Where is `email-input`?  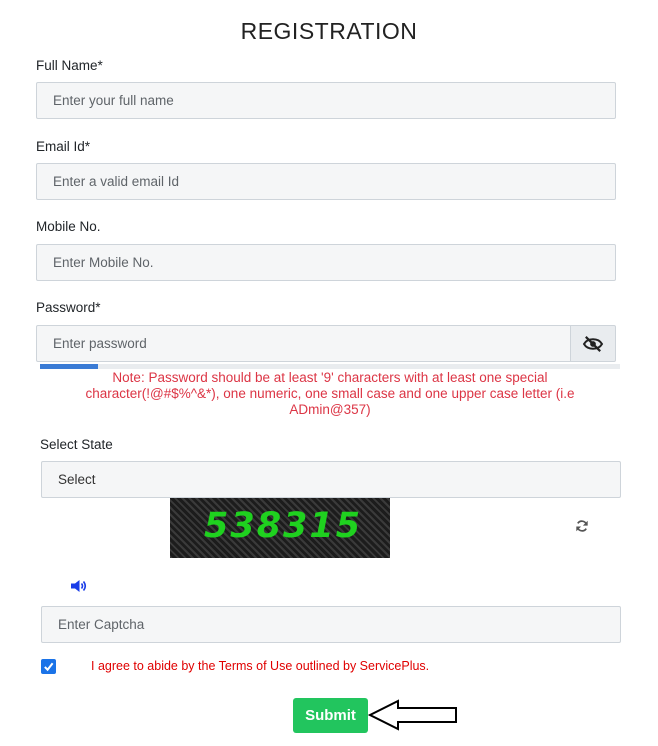 email-input is located at coordinates (326, 181).